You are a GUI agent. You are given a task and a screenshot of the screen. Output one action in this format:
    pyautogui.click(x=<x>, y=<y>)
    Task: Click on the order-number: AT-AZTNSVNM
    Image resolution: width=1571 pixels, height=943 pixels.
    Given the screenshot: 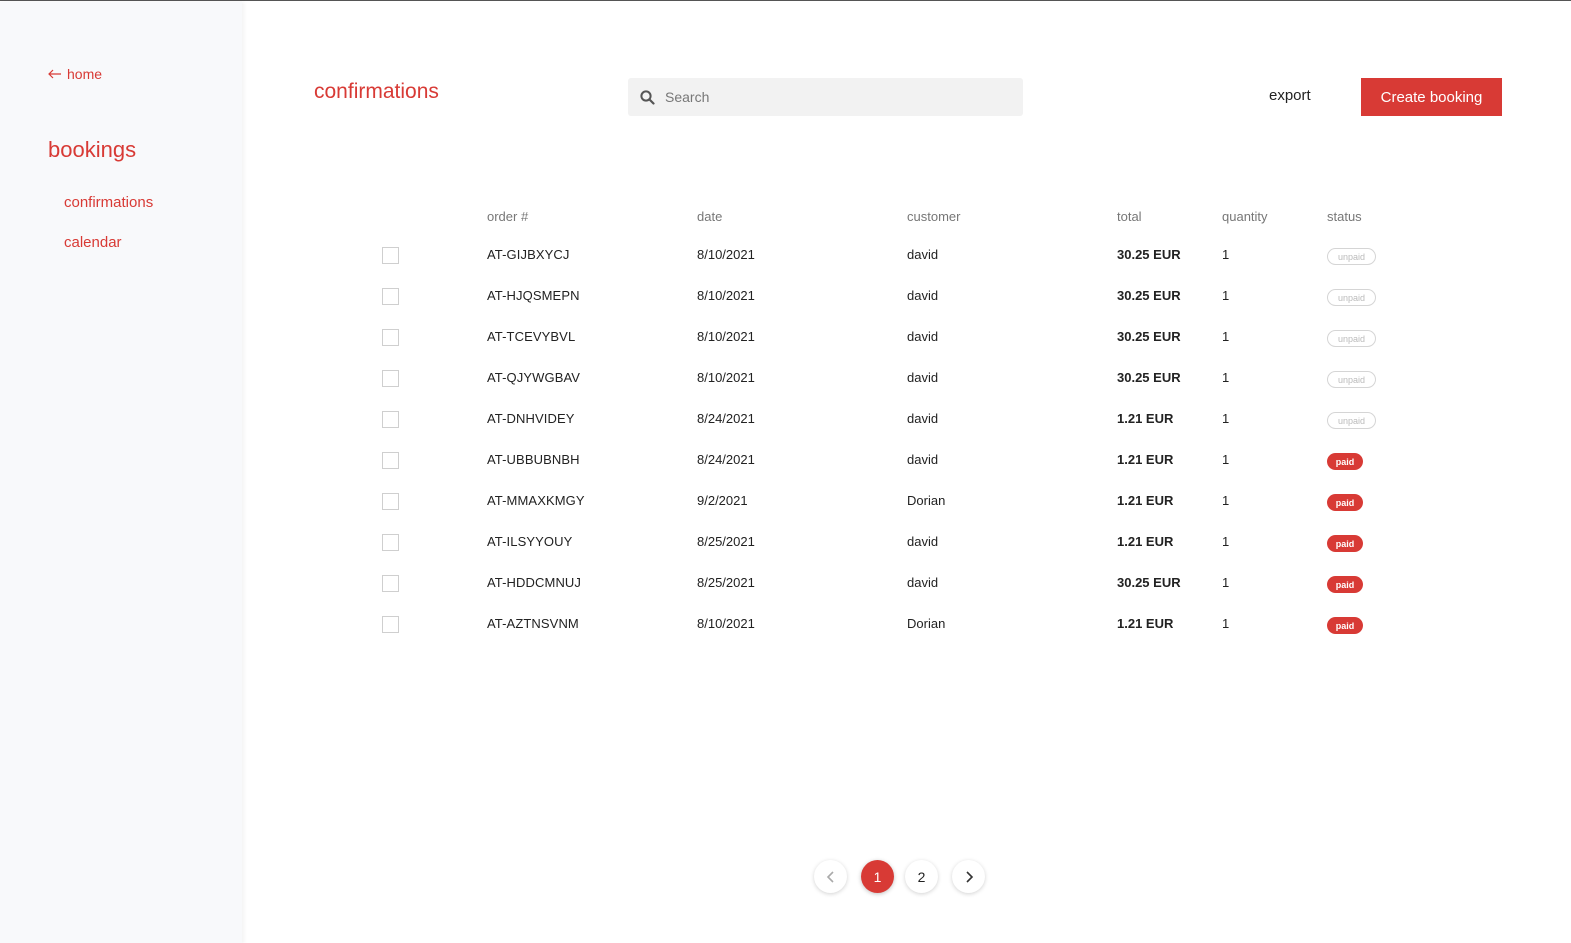 What is the action you would take?
    pyautogui.click(x=533, y=623)
    